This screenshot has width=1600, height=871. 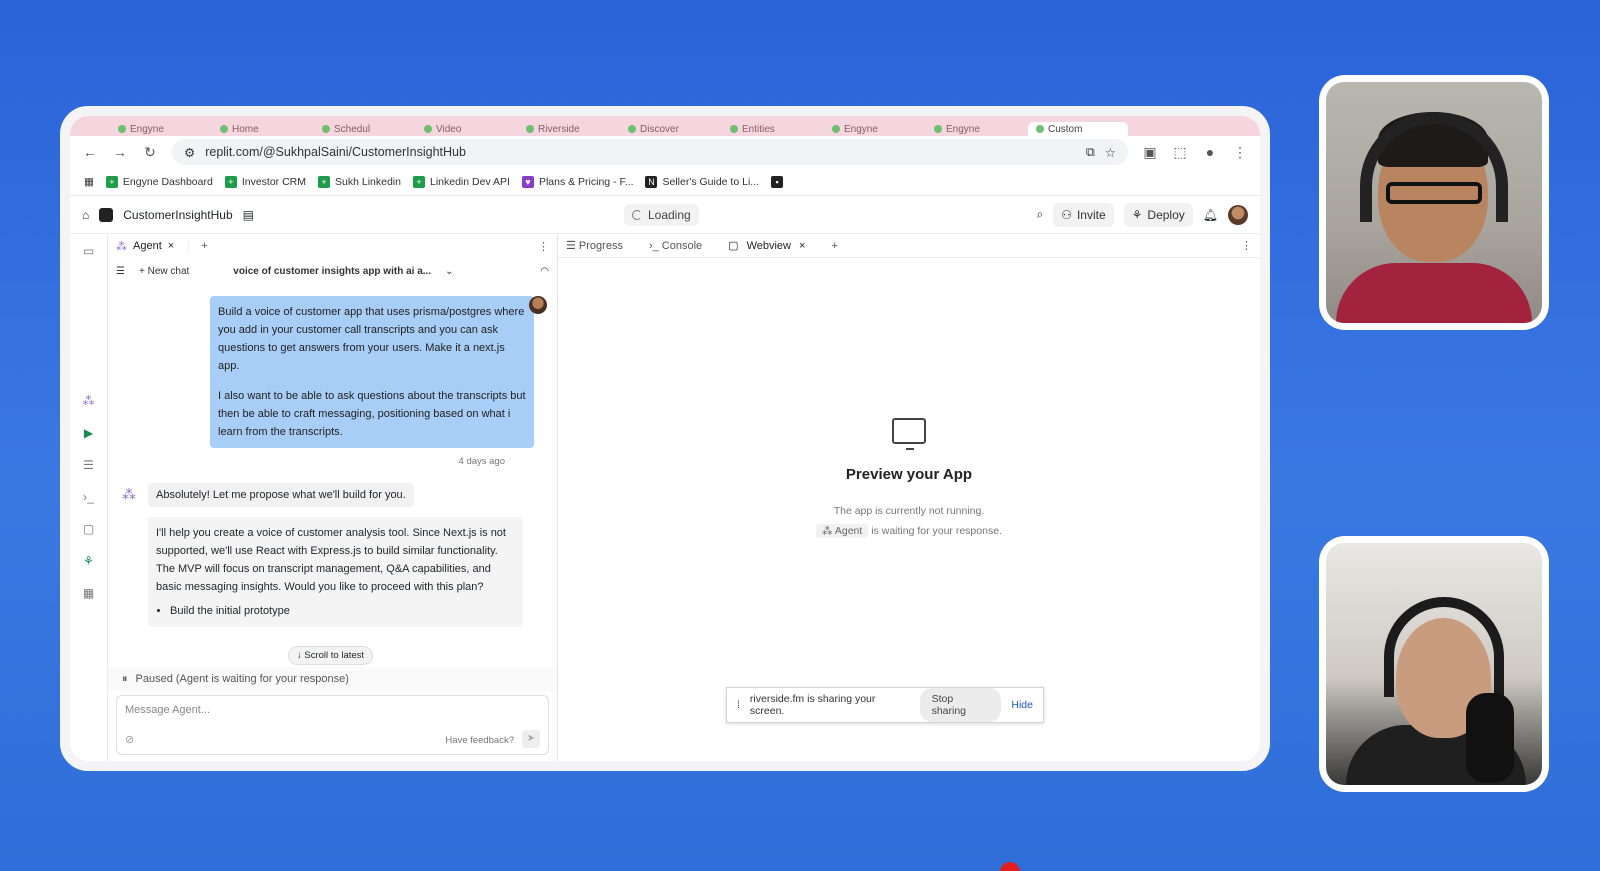 I want to click on webview-icon: ▢, so click(x=88, y=529).